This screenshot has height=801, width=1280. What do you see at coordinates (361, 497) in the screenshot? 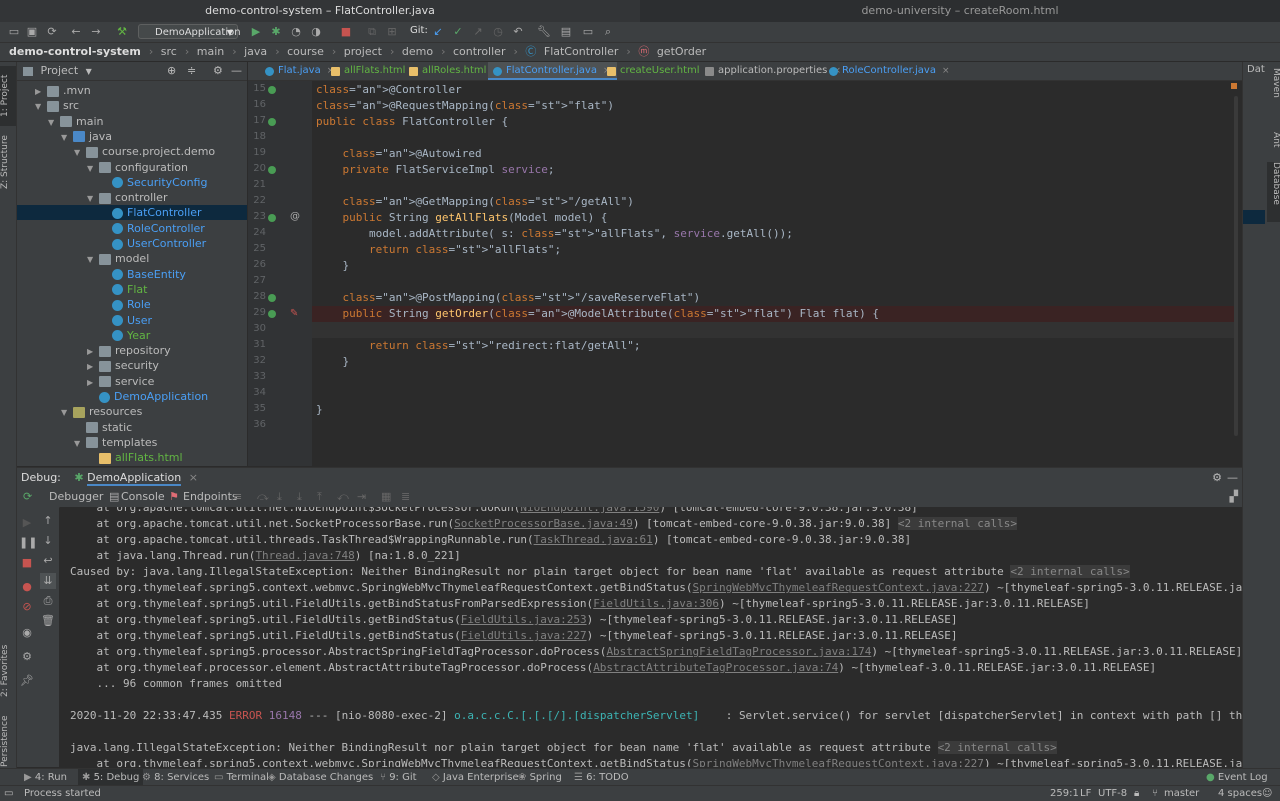
I see `run-to-cursor-icon: ⇥` at bounding box center [361, 497].